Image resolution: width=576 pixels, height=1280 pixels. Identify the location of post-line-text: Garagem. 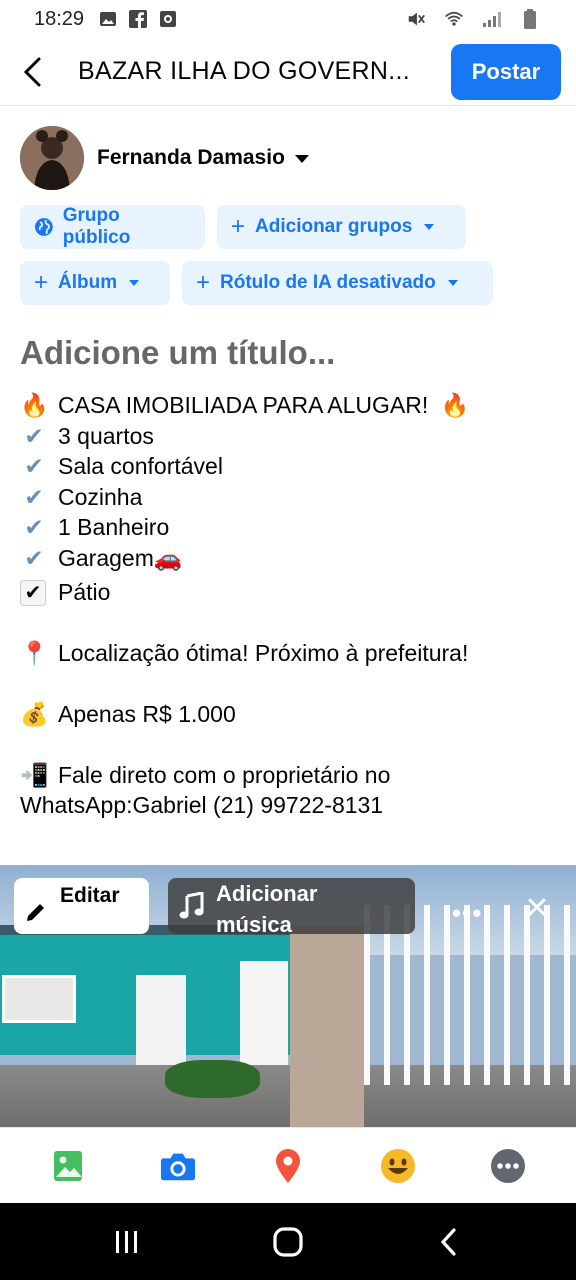
(106, 557).